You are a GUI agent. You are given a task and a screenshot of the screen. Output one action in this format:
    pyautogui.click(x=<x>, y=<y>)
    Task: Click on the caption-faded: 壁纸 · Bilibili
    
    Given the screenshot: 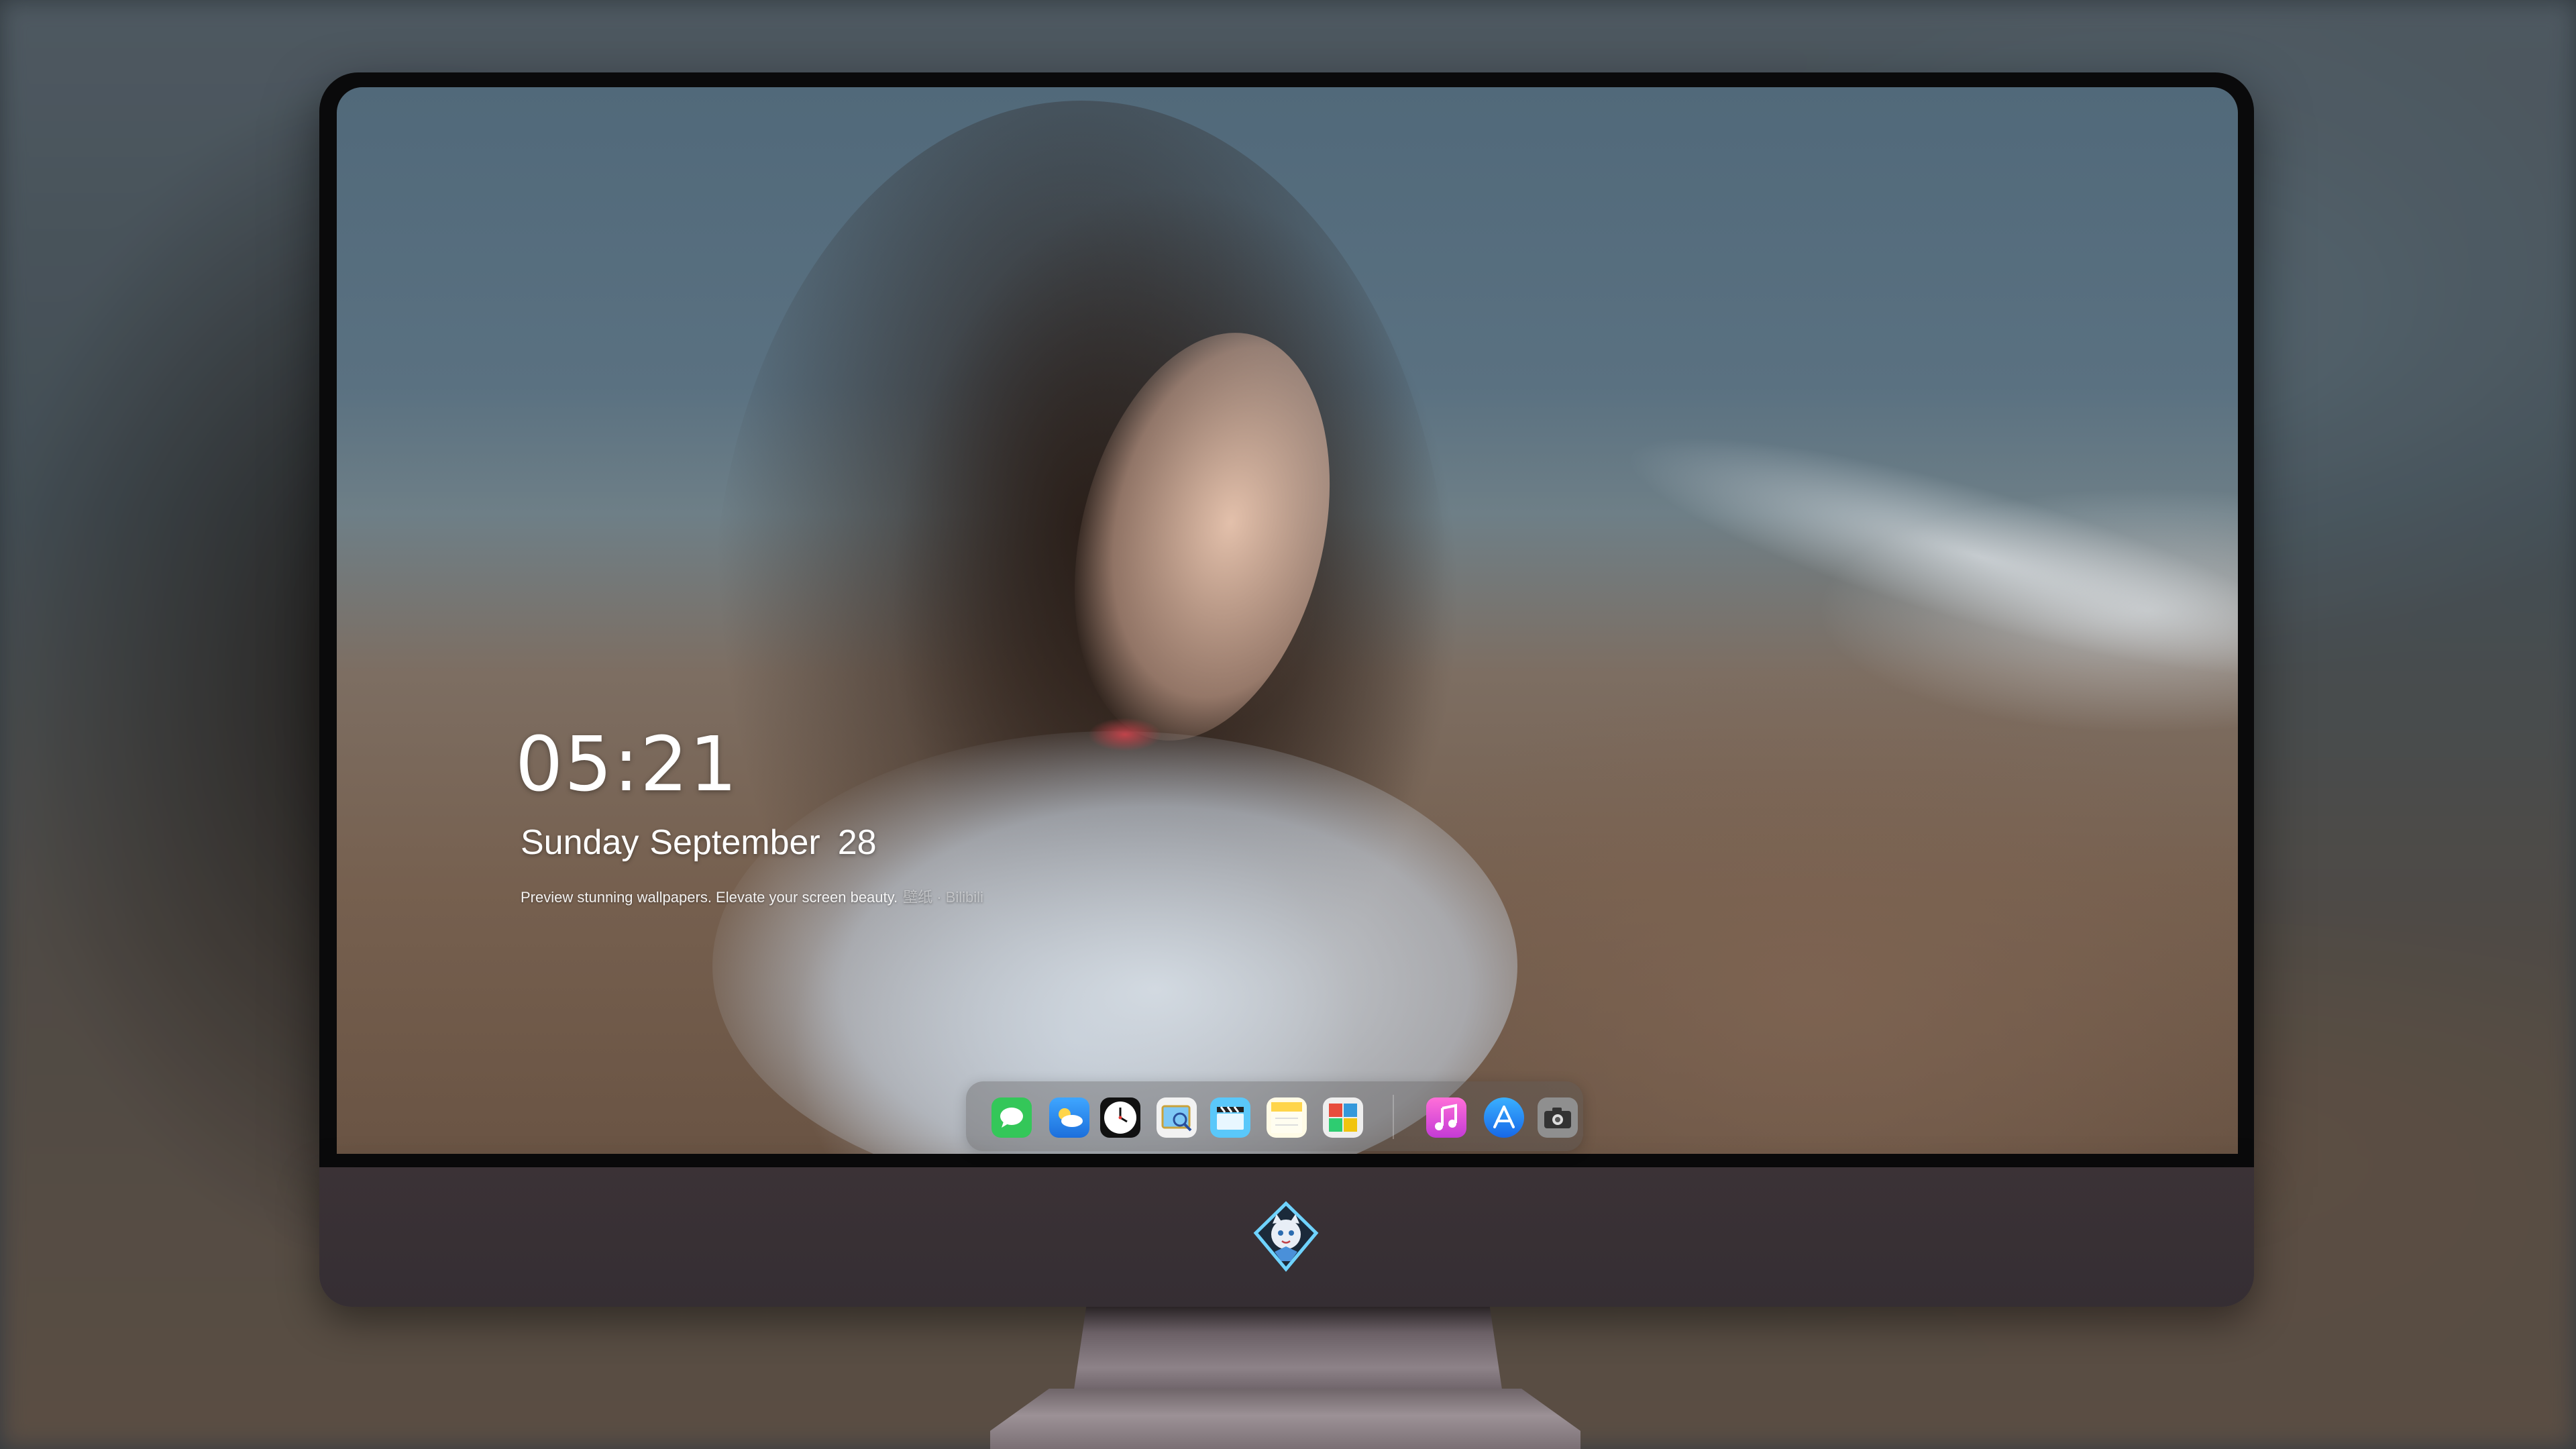 What is the action you would take?
    pyautogui.click(x=943, y=897)
    